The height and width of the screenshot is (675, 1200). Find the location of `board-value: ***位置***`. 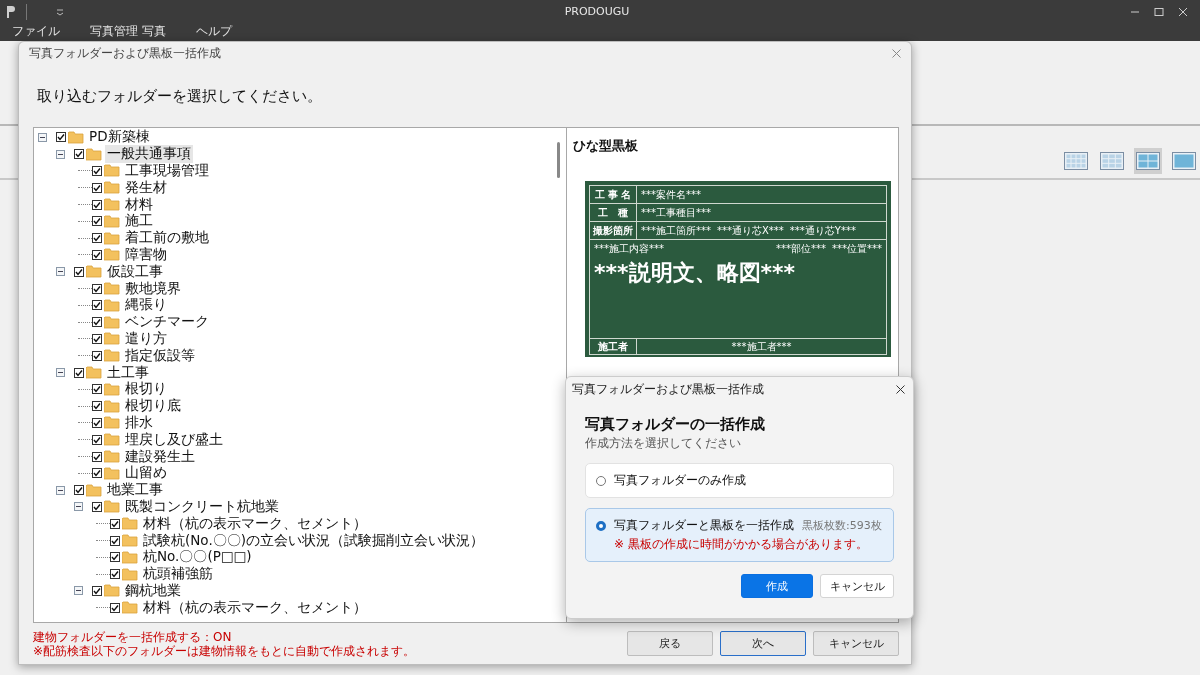

board-value: ***位置*** is located at coordinates (857, 249).